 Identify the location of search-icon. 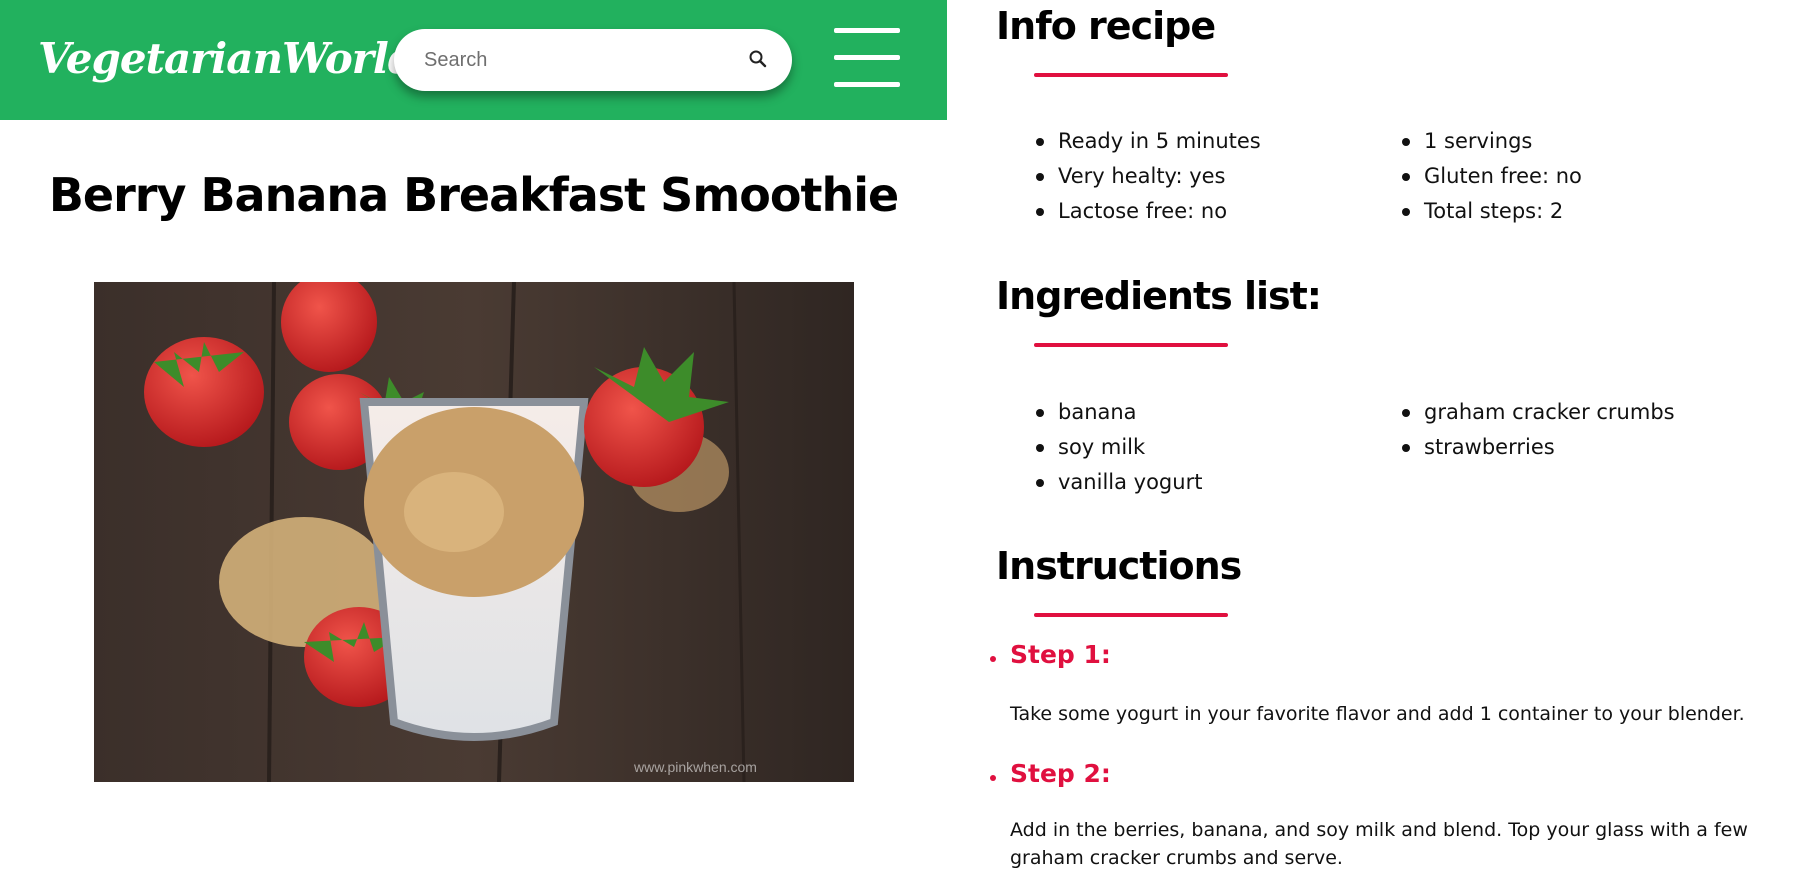
(758, 59).